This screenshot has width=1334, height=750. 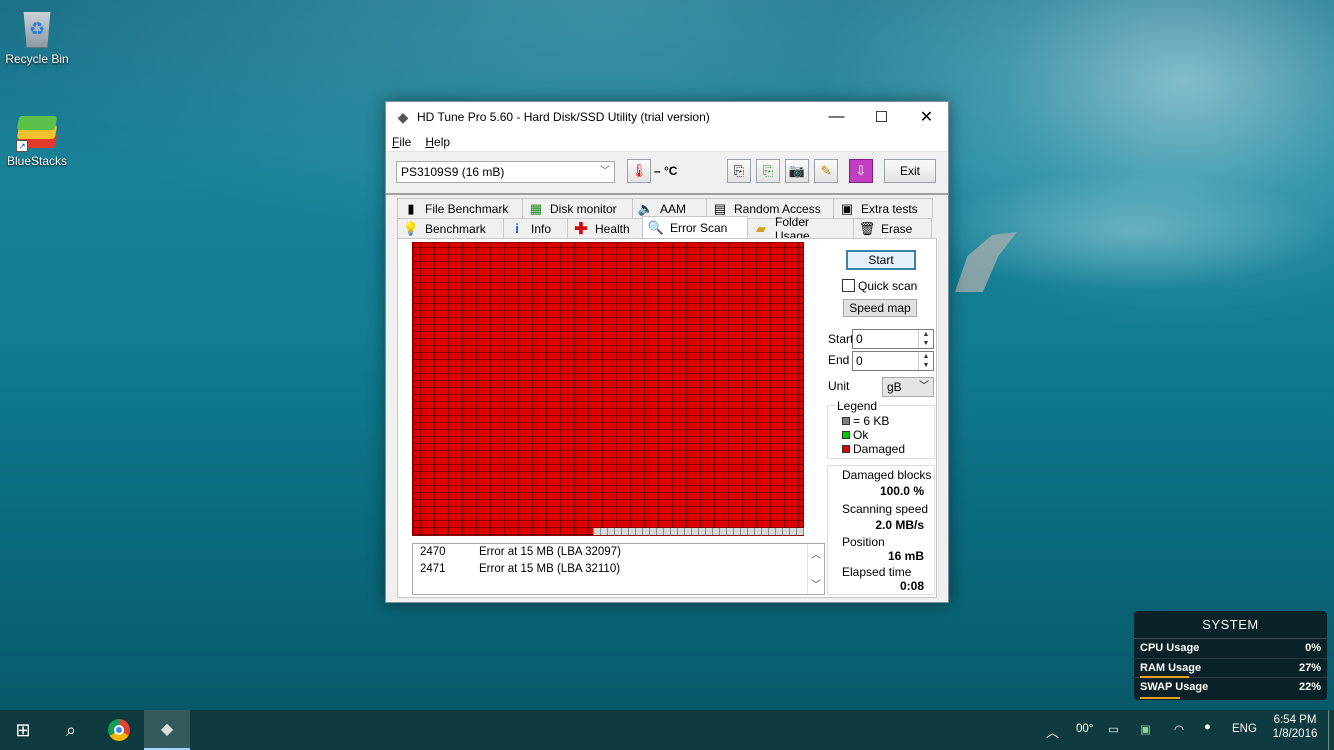 I want to click on start-scan-button: Start, so click(x=881, y=260).